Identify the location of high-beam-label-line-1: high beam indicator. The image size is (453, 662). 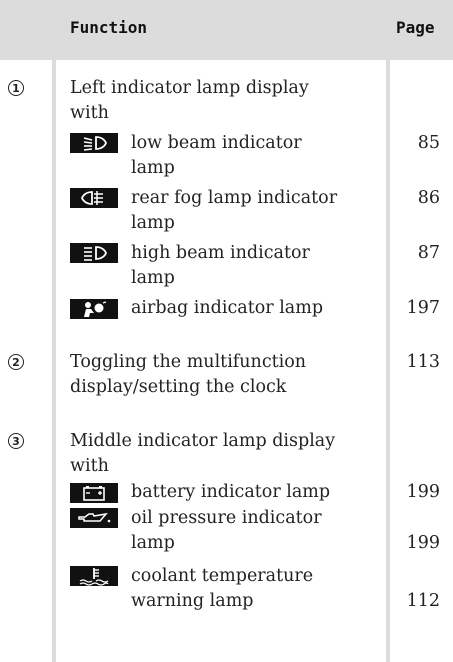
(220, 253).